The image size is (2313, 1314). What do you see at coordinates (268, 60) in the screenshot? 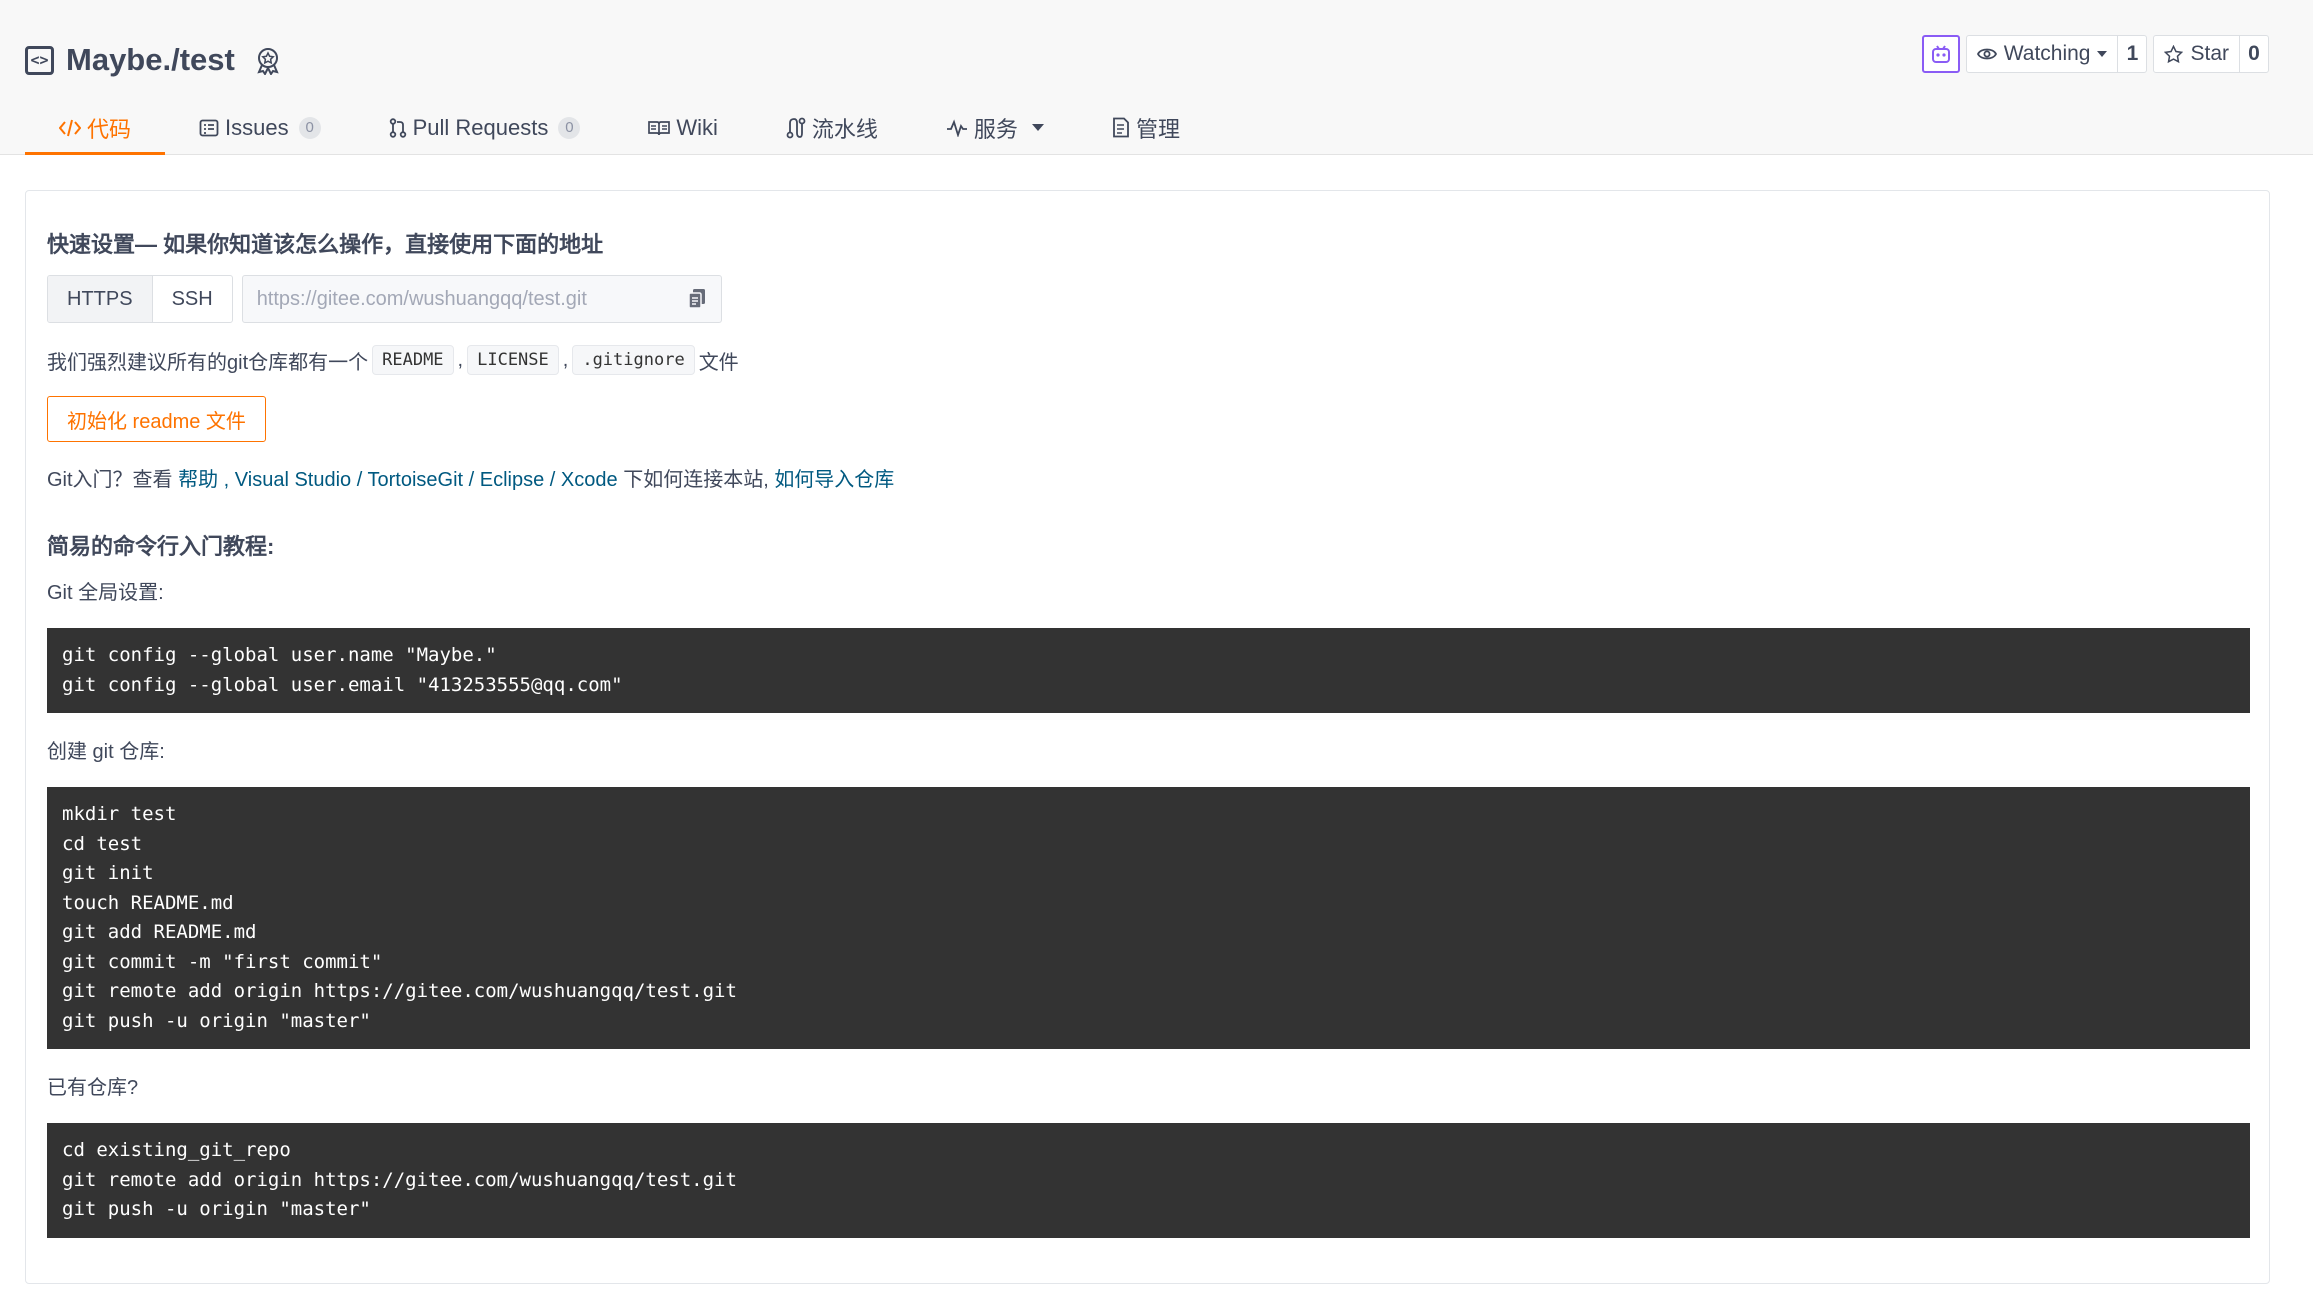
I see `recommended-badge-icon` at bounding box center [268, 60].